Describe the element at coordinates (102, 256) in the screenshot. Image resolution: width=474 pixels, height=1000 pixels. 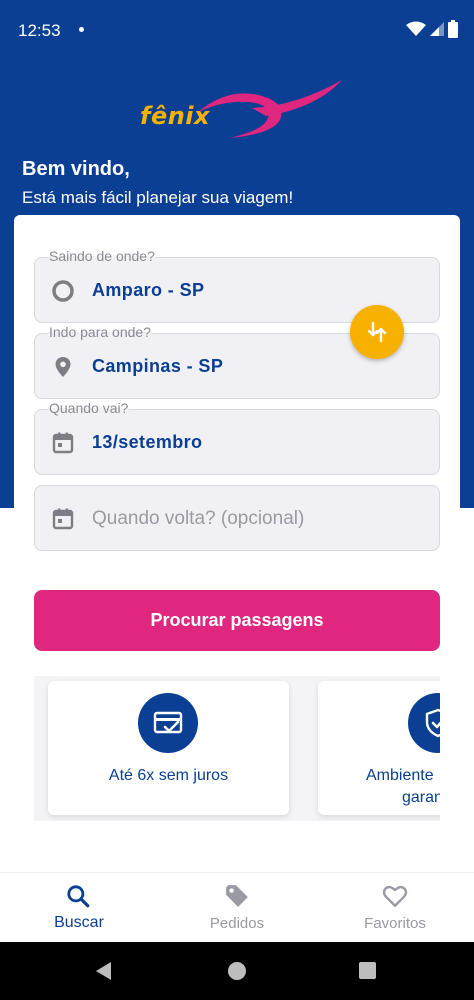
I see `origin-label: Saindo de onde?` at that location.